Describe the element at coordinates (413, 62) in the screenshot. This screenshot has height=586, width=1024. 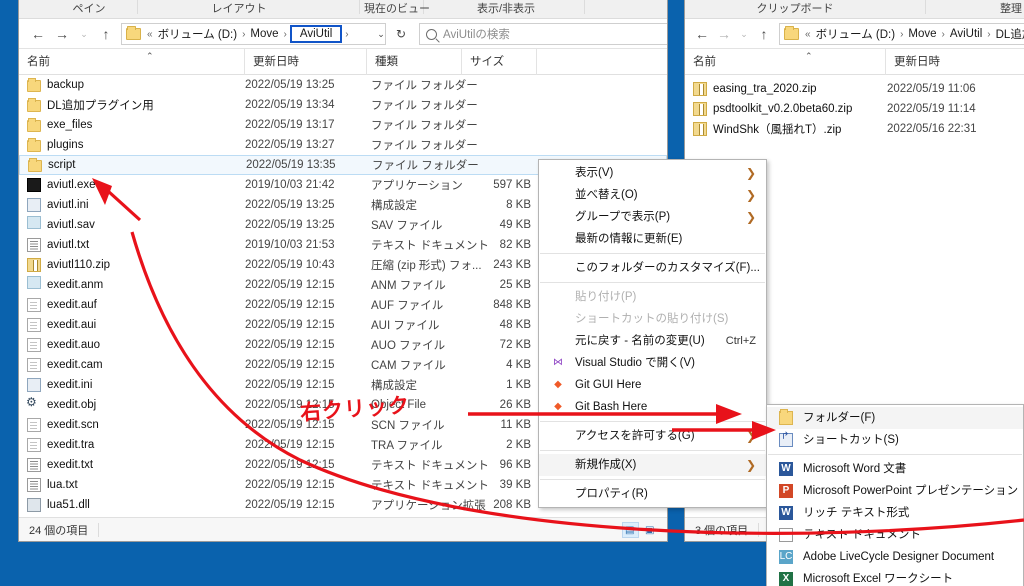
I see `column-header-type: 種類` at that location.